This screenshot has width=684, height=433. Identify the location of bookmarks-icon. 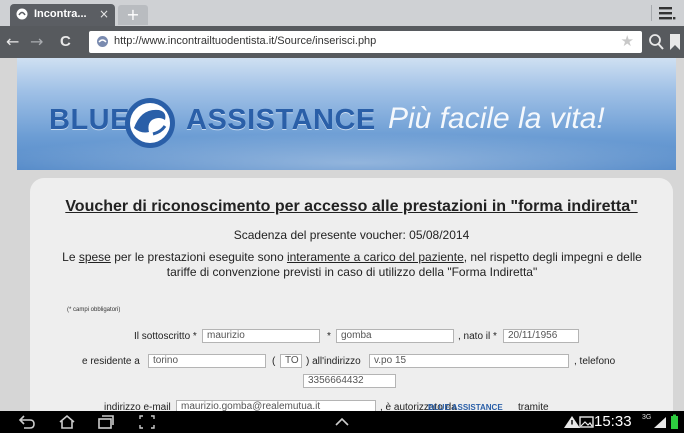
(675, 42).